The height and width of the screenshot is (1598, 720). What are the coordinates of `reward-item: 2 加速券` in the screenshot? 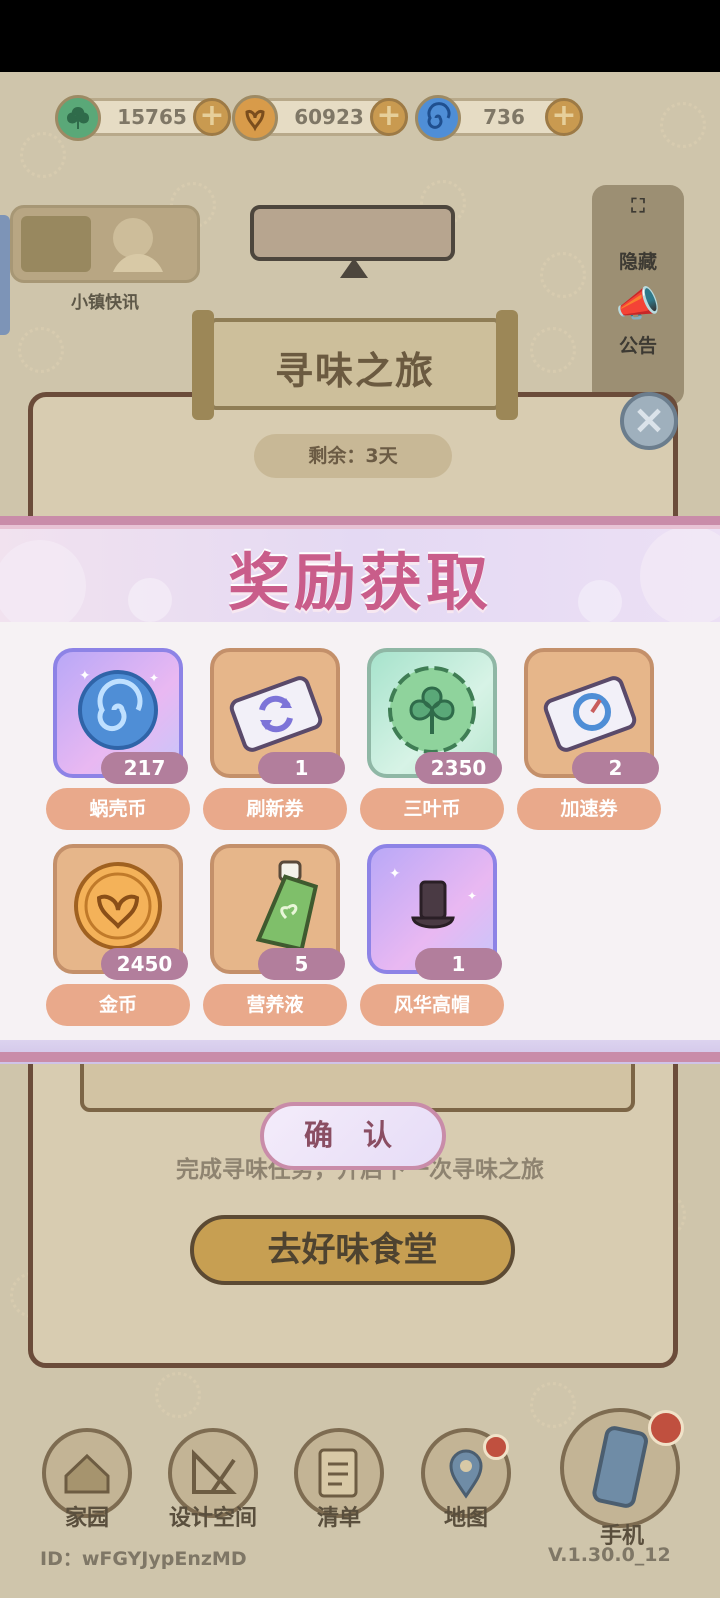 It's located at (589, 743).